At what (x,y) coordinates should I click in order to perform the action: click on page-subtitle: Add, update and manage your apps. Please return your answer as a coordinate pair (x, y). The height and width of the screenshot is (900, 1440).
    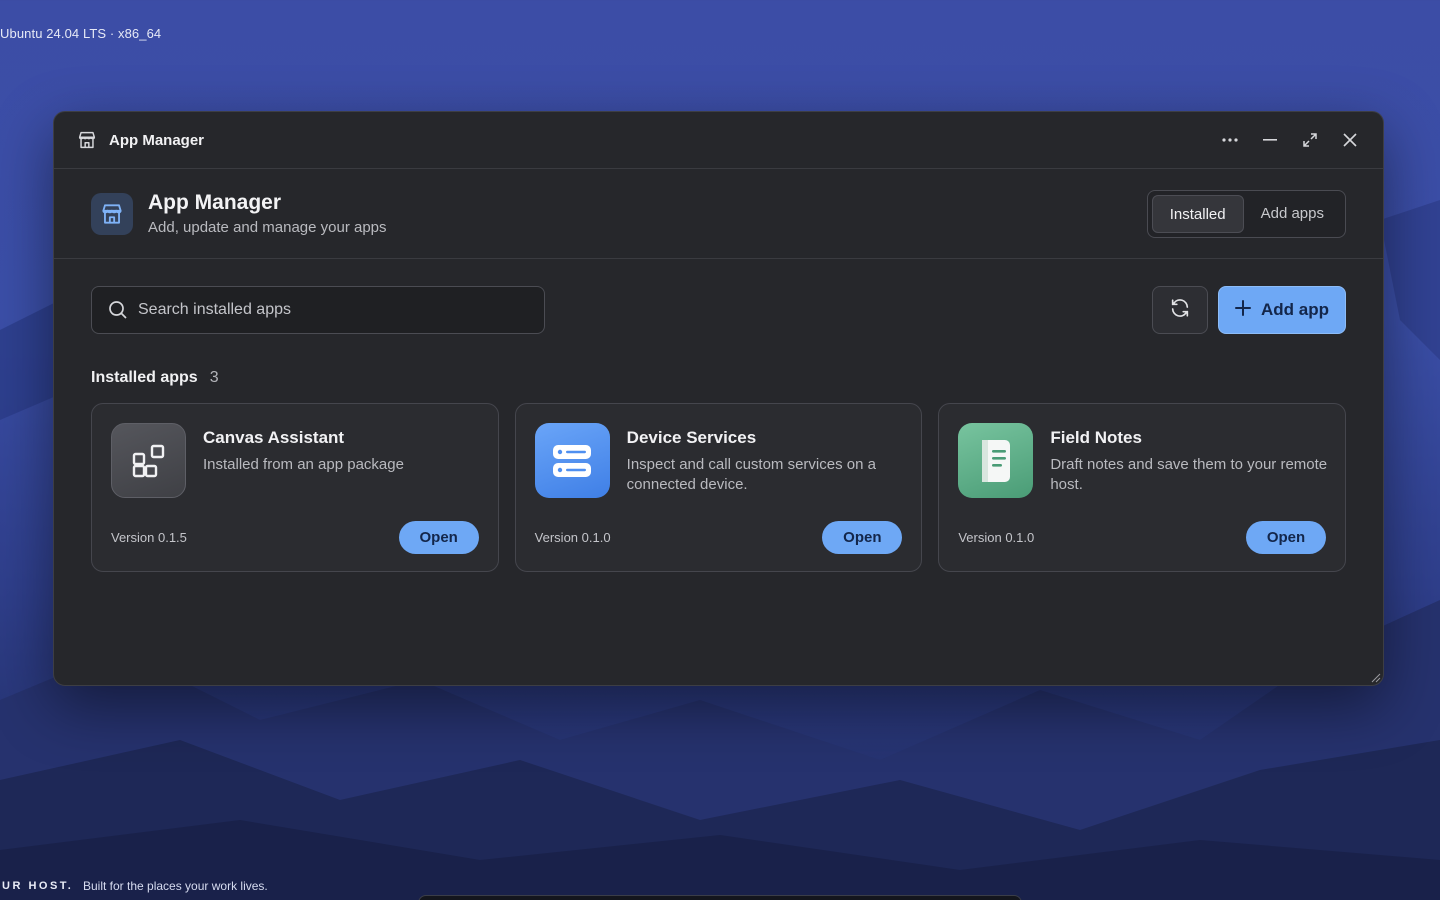
    Looking at the image, I should click on (267, 227).